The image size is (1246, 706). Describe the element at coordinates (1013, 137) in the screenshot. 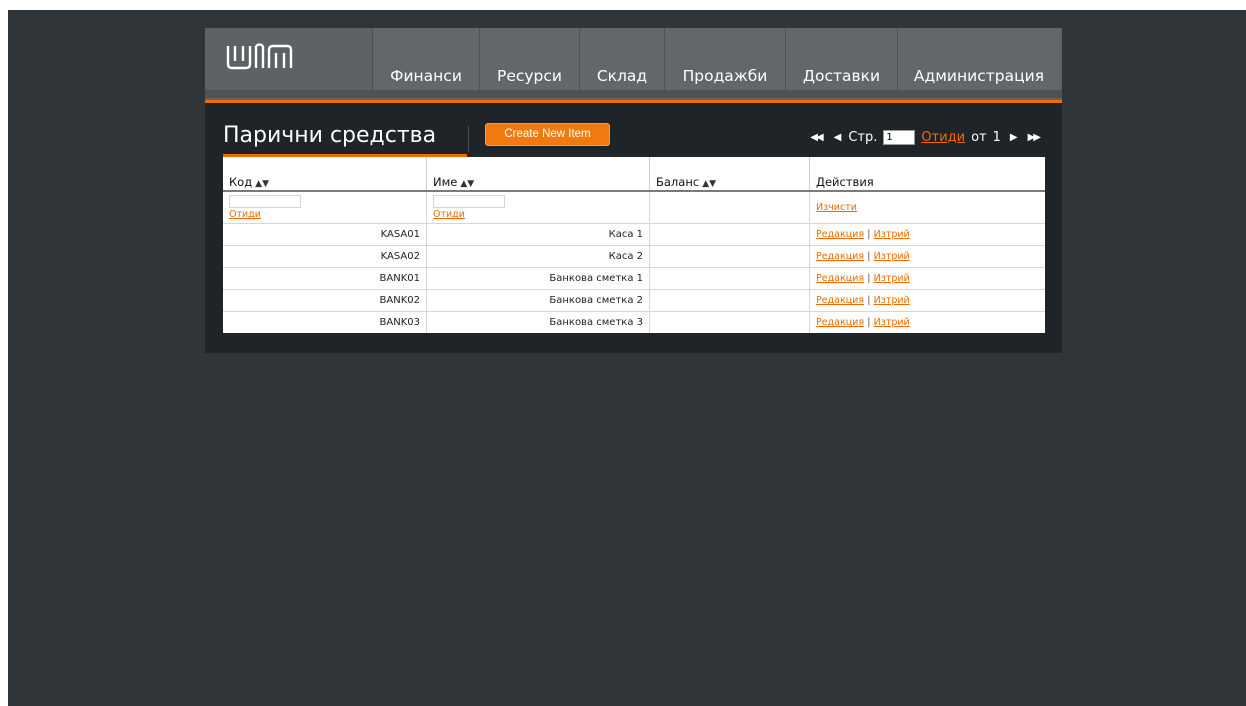

I see `next-page-icon: ▶` at that location.